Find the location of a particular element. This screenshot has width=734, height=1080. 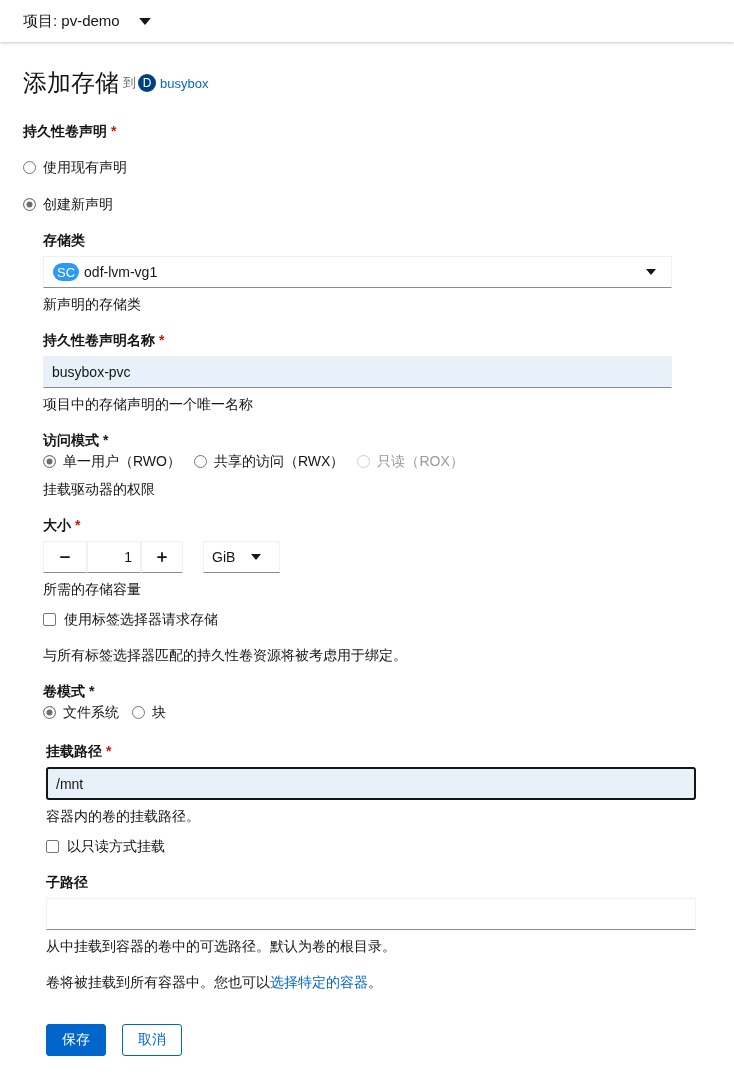

text-input: /mnt is located at coordinates (371, 783).